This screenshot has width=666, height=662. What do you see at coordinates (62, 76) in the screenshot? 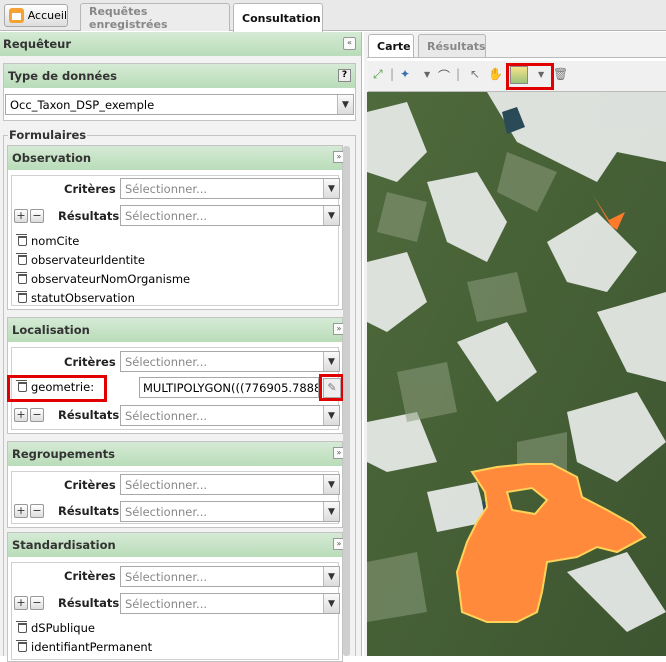
I see `data-type-label: Type de données` at bounding box center [62, 76].